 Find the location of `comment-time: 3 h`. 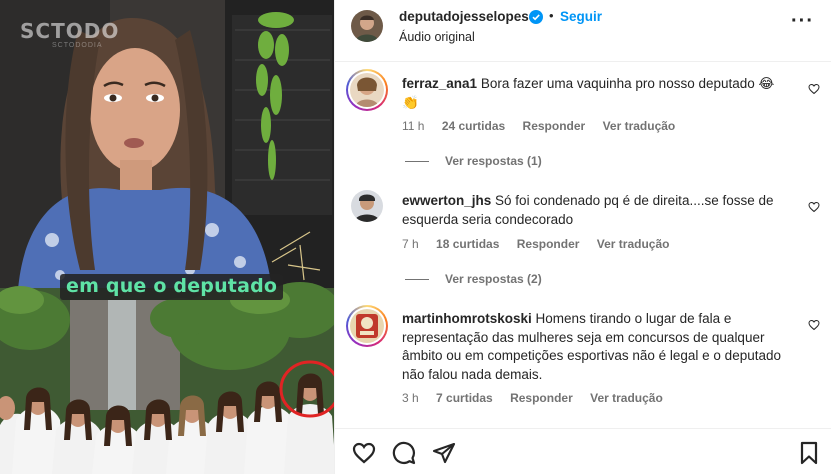

comment-time: 3 h is located at coordinates (410, 398).